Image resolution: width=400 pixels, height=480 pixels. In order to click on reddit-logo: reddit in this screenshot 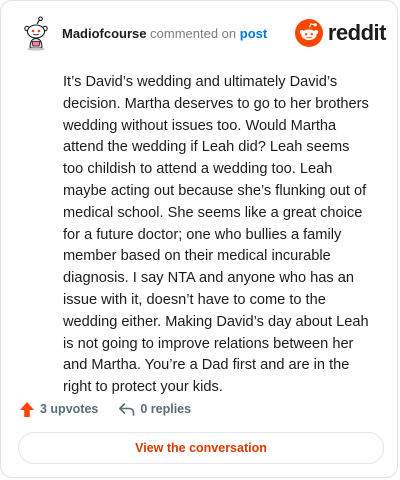, I will do `click(340, 33)`.